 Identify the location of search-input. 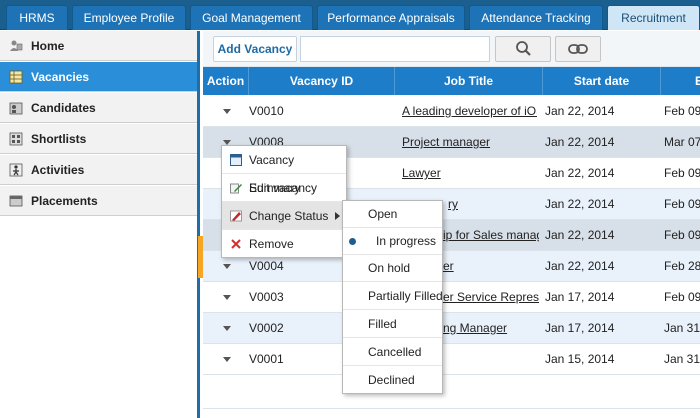
(395, 49).